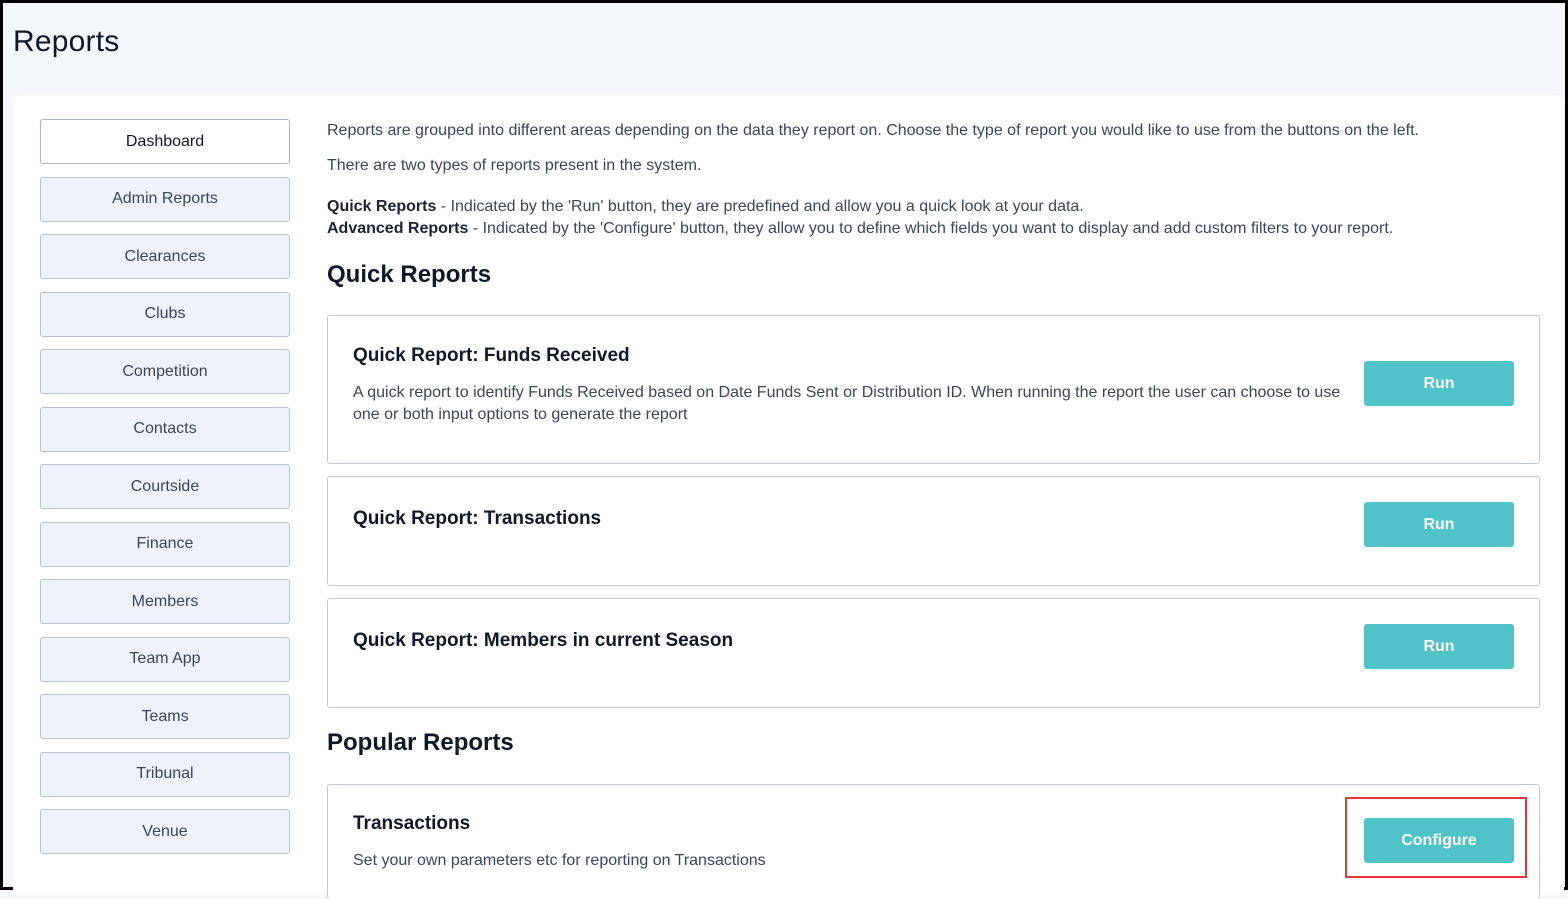 This screenshot has width=1568, height=899. Describe the element at coordinates (66, 41) in the screenshot. I see `page-title: Reports` at that location.